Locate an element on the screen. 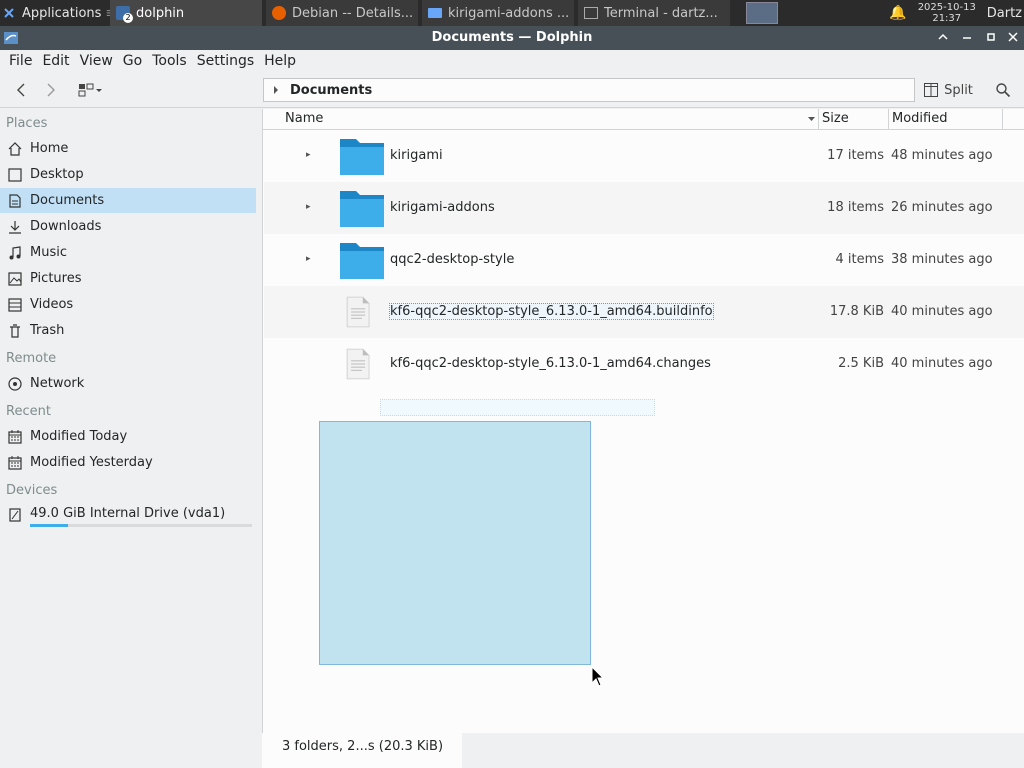  sidebar-item-trash: Trash is located at coordinates (128, 330).